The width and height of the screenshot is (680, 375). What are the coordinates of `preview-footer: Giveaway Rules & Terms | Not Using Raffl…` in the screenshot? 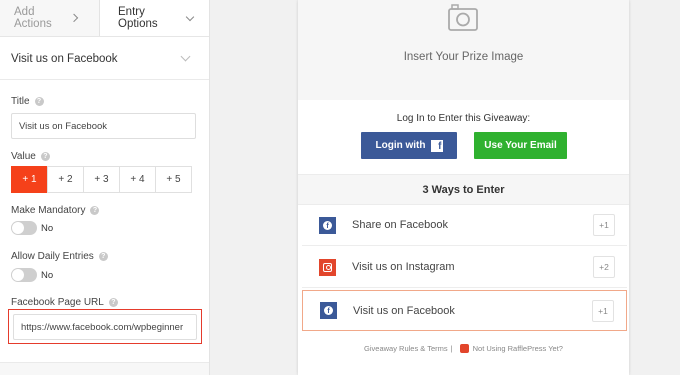 It's located at (463, 348).